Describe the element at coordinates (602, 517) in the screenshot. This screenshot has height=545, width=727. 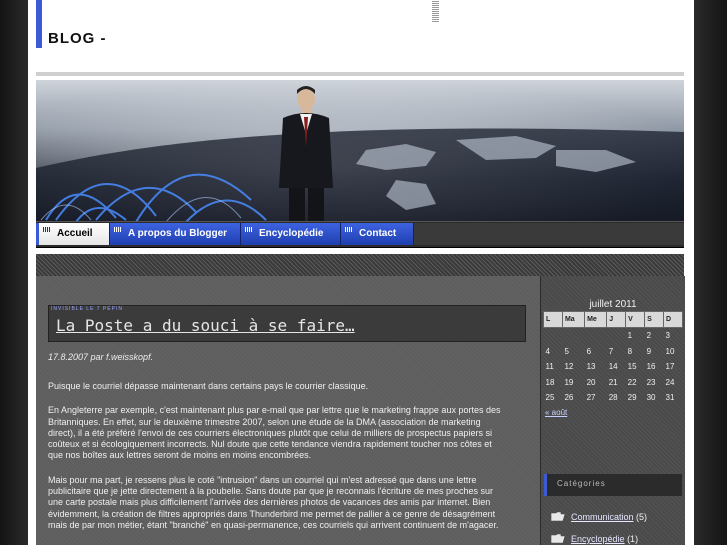
I see `category-link-communication: Communication` at that location.